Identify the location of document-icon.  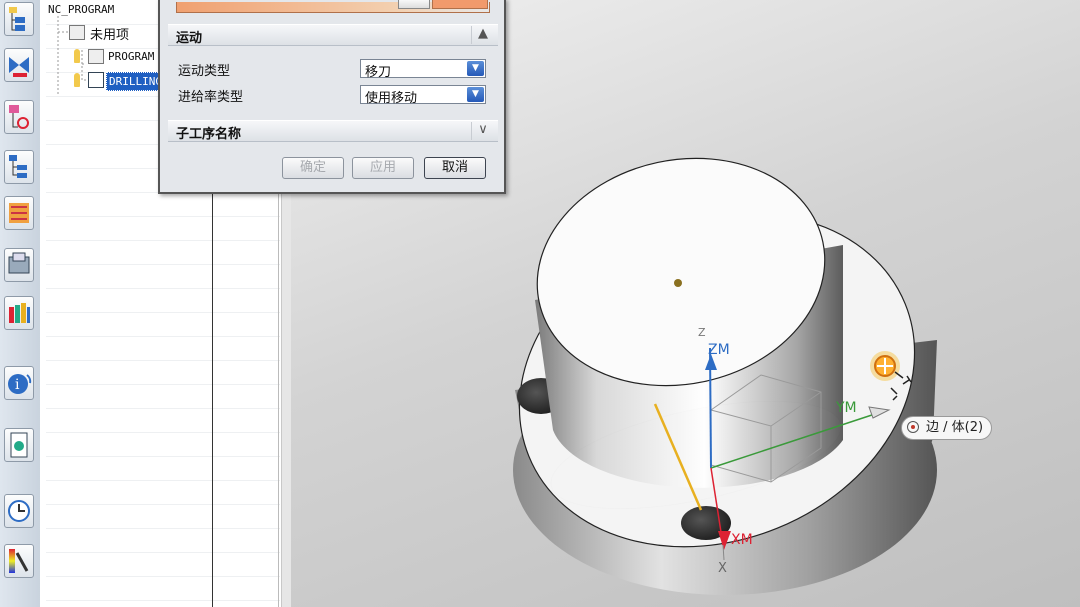
(19, 445).